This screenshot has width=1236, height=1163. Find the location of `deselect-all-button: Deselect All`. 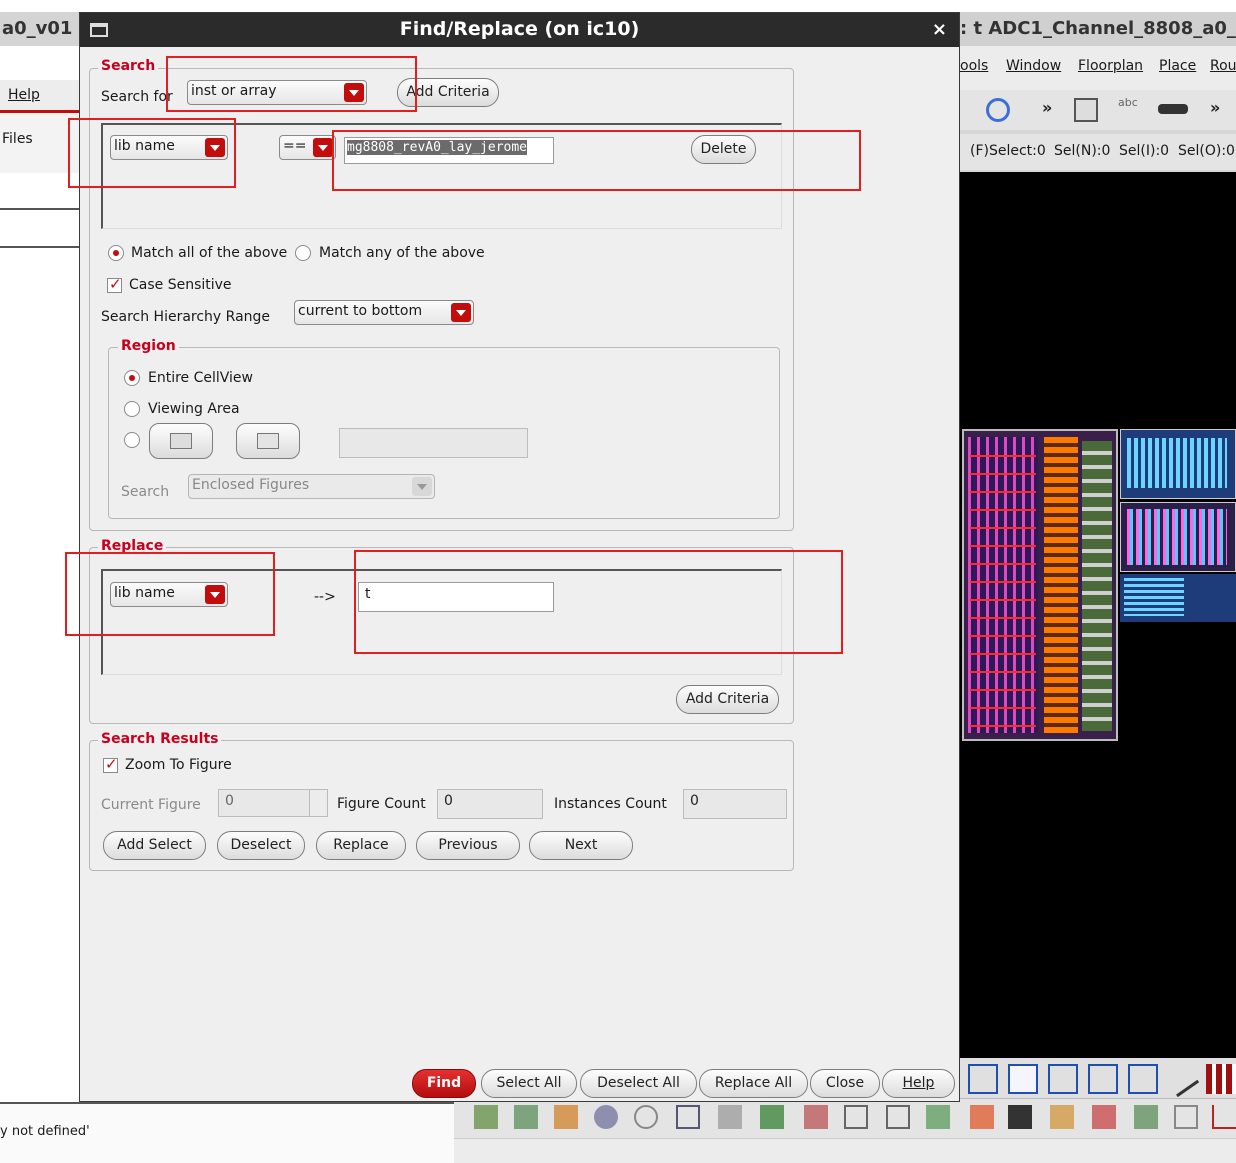

deselect-all-button: Deselect All is located at coordinates (638, 1083).